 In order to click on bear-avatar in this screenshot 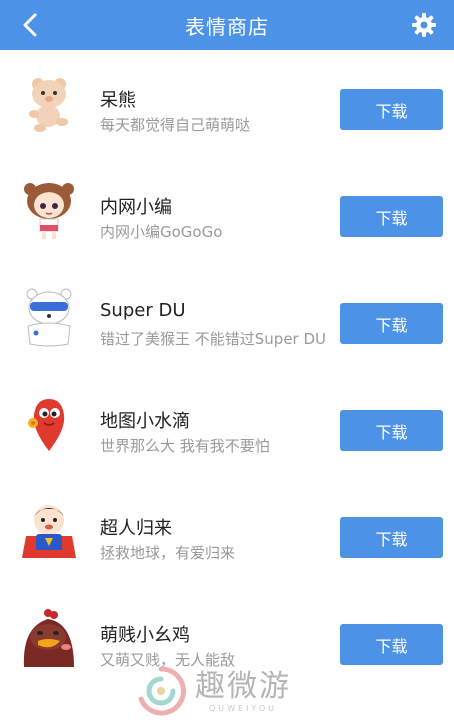, I will do `click(49, 103)`.